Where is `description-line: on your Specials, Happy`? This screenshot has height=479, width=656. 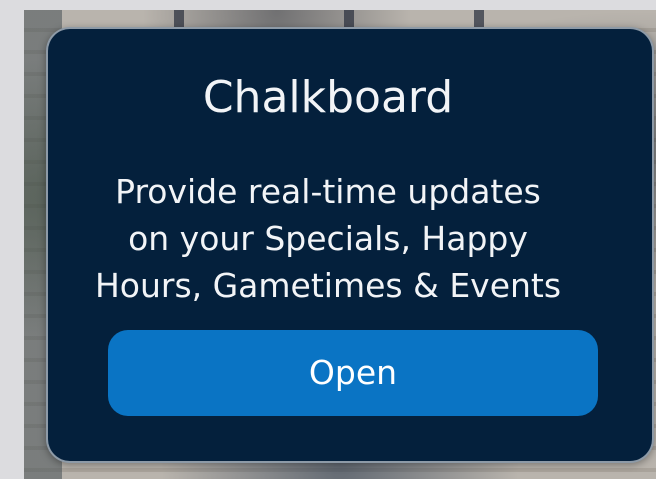 description-line: on your Specials, Happy is located at coordinates (328, 238).